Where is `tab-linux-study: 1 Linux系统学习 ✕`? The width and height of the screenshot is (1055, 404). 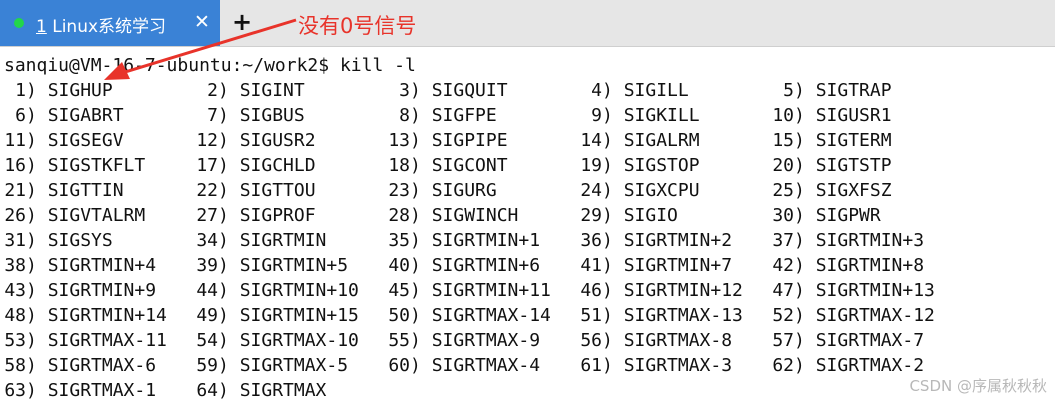
tab-linux-study: 1 Linux系统学习 ✕ is located at coordinates (110, 23).